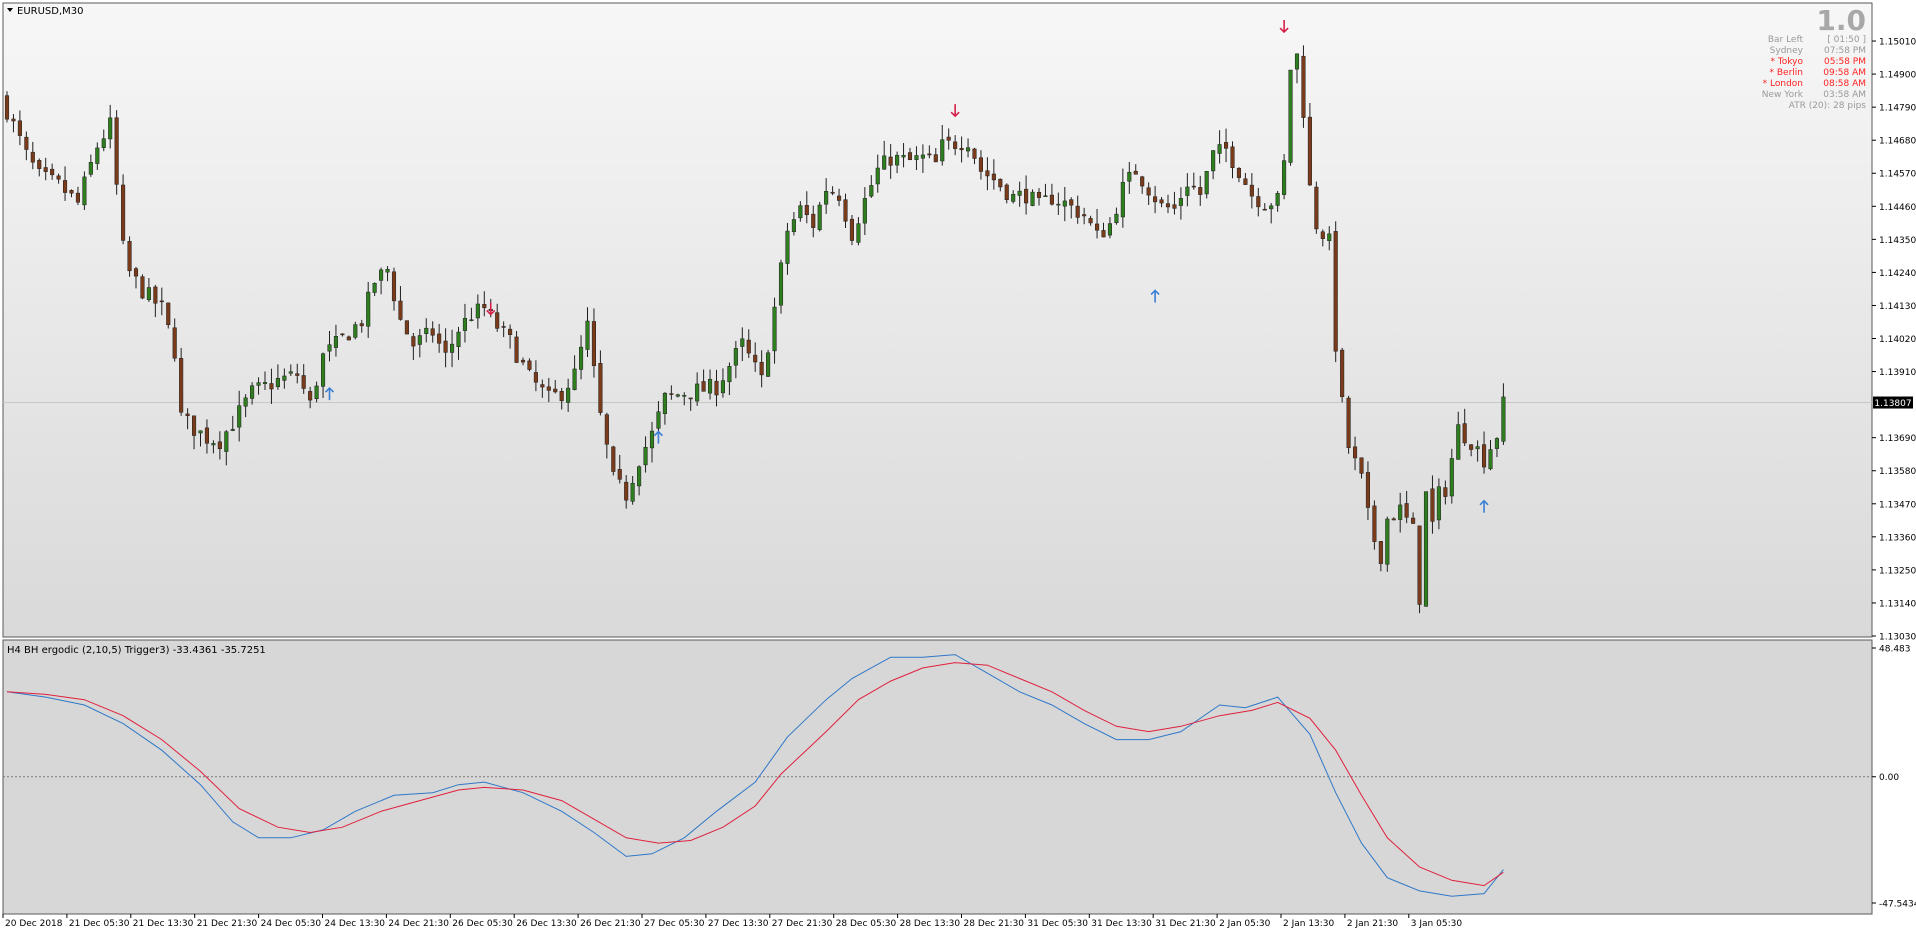 This screenshot has width=1916, height=937. I want to click on time-tick-label: 28 Dec 13:30, so click(930, 924).